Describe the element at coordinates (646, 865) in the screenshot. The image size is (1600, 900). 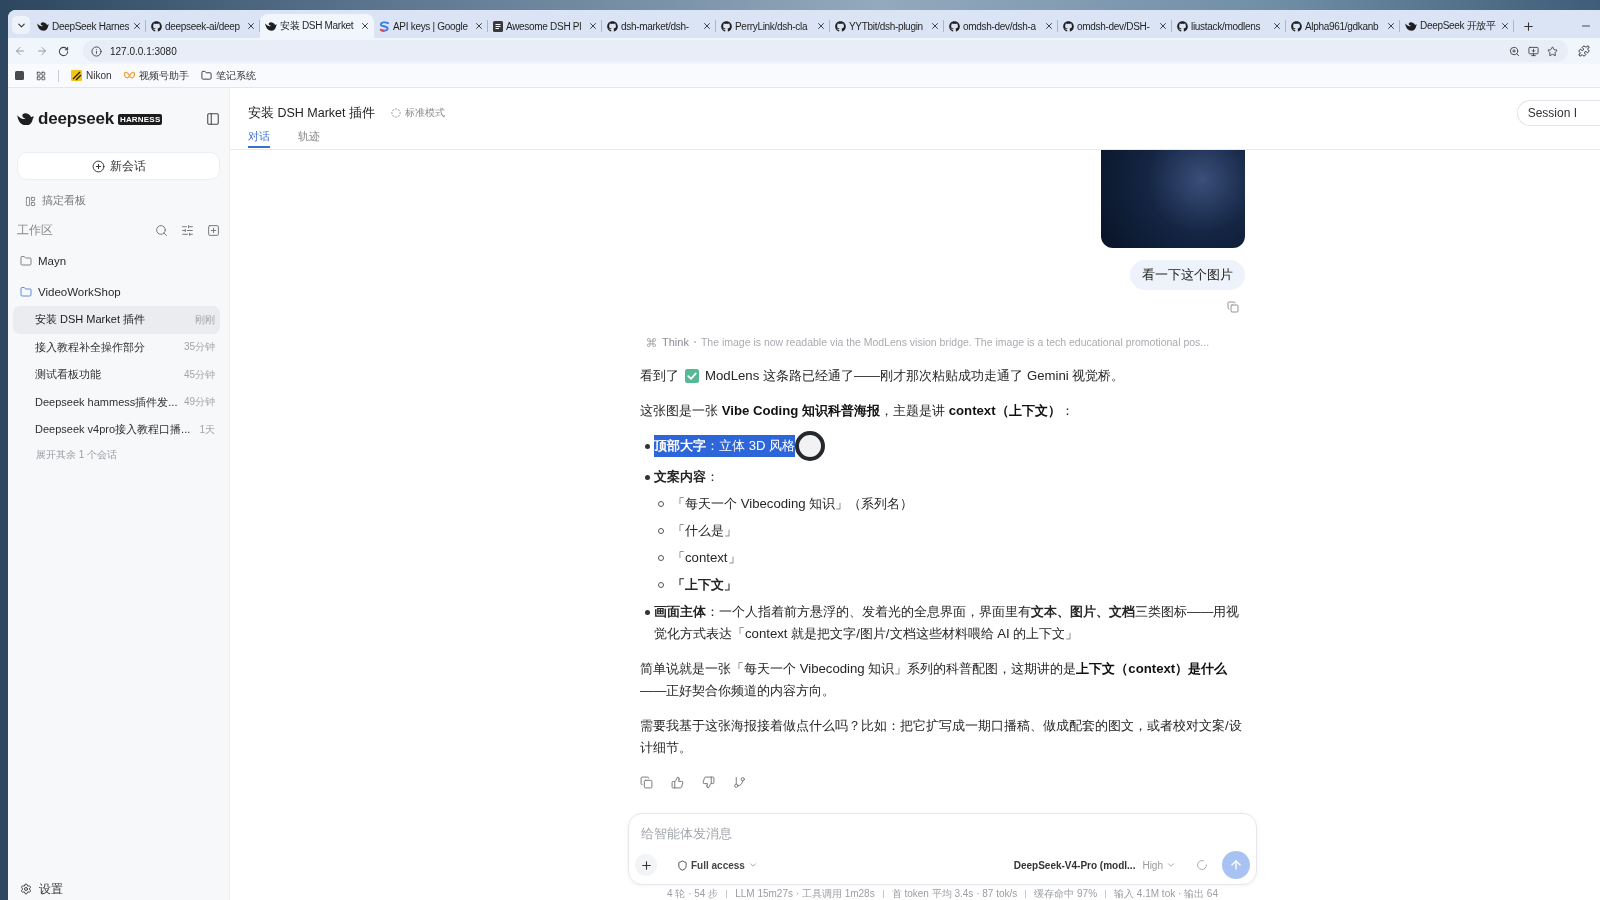
I see `add-button` at that location.